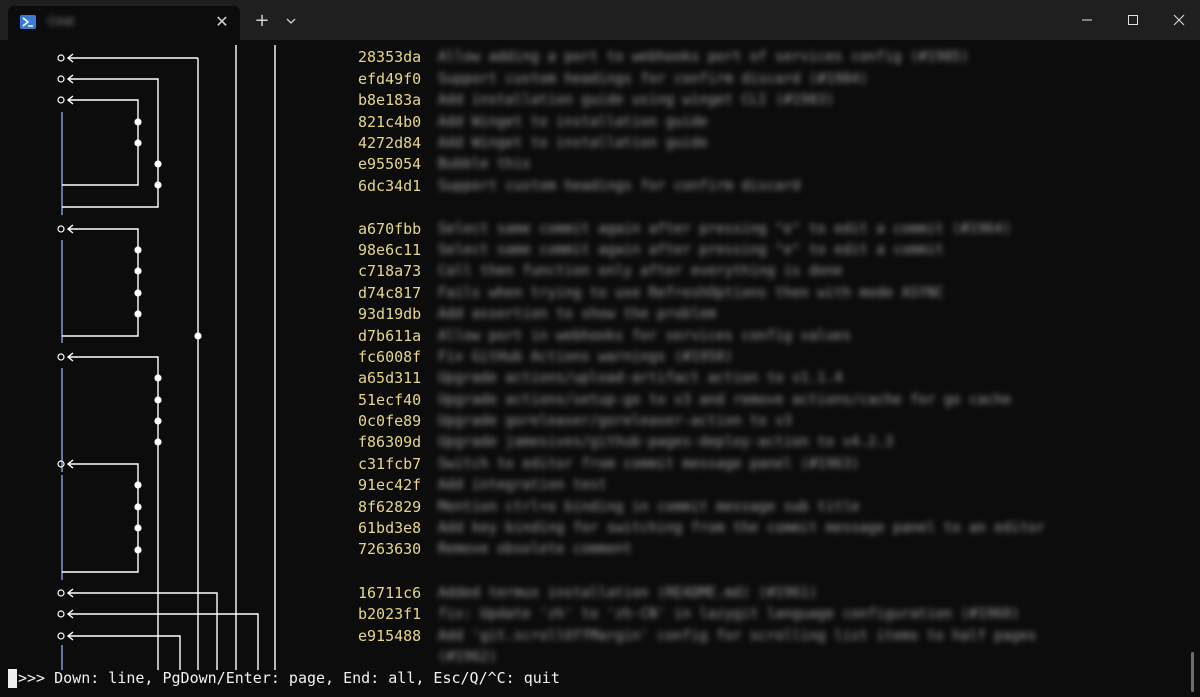 This screenshot has height=697, width=1200. I want to click on commit-hash: 4272d84, so click(390, 143).